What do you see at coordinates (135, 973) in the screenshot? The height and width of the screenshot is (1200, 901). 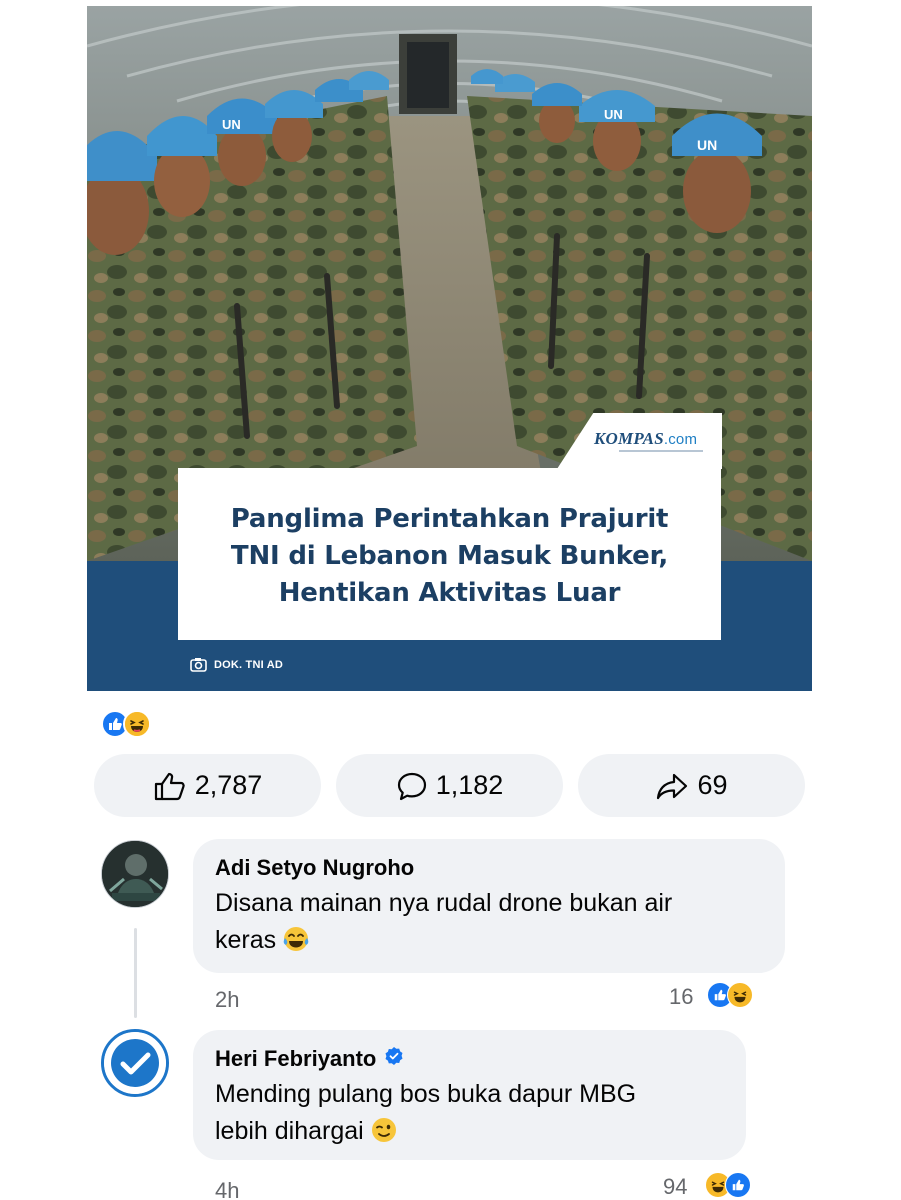 I see `thread-line` at bounding box center [135, 973].